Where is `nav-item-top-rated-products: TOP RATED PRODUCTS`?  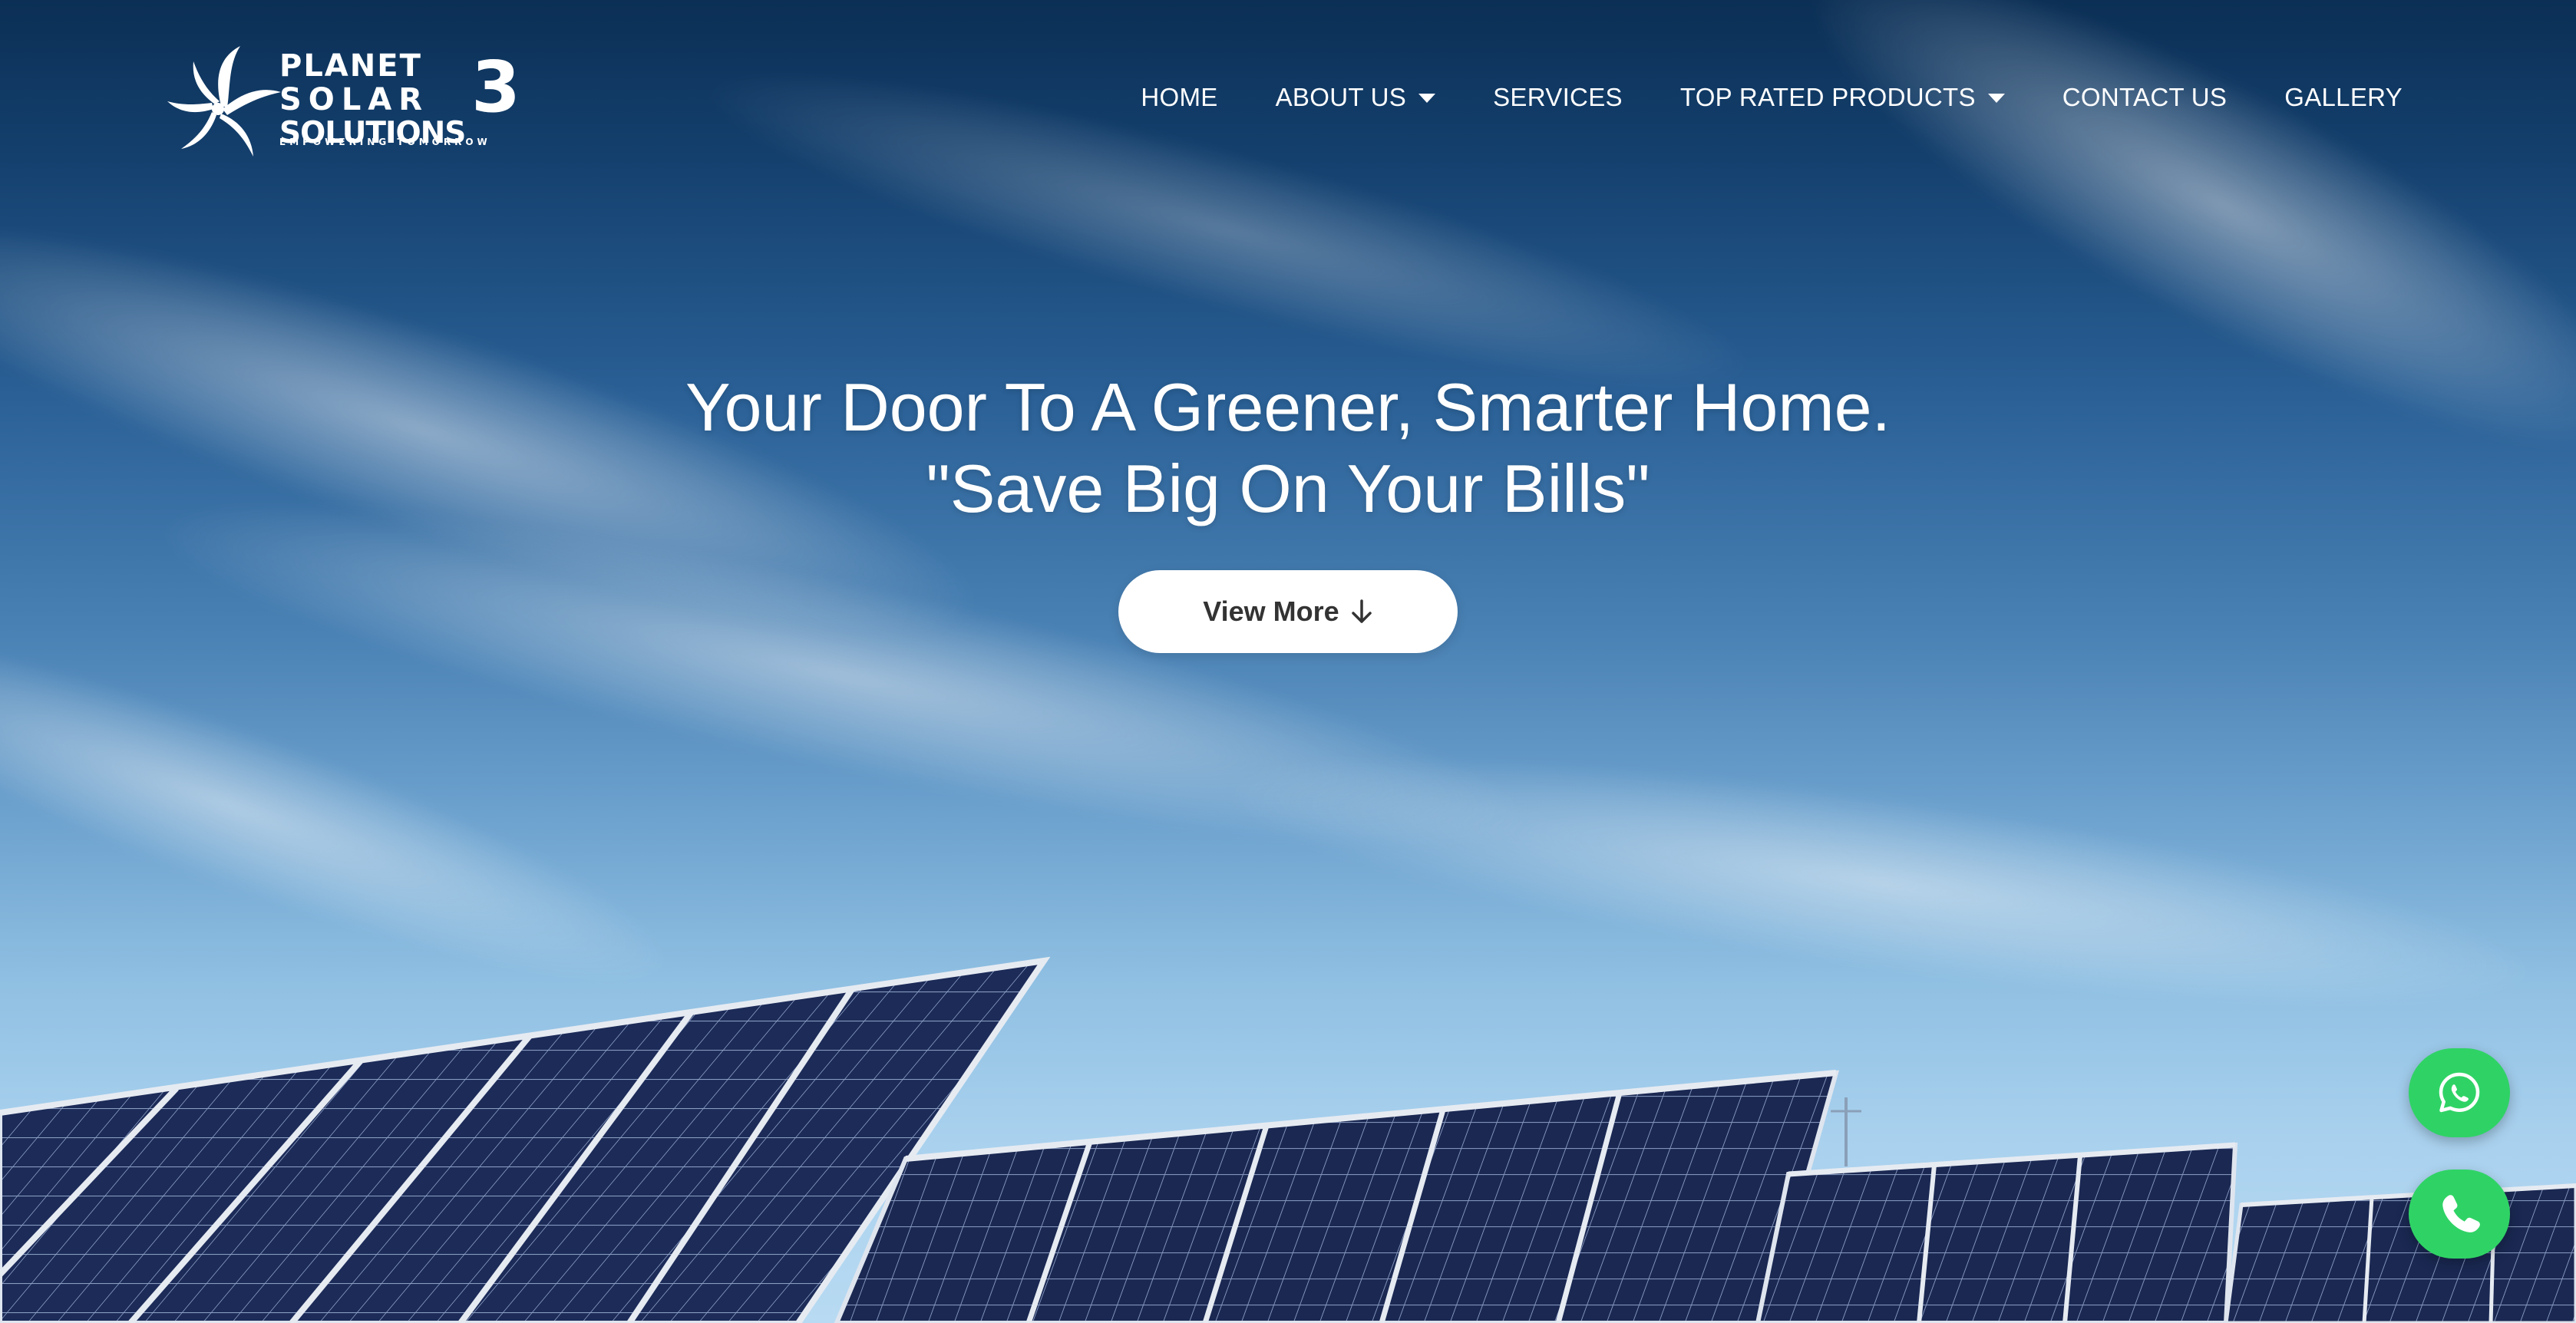
nav-item-top-rated-products: TOP RATED PRODUCTS is located at coordinates (1843, 97).